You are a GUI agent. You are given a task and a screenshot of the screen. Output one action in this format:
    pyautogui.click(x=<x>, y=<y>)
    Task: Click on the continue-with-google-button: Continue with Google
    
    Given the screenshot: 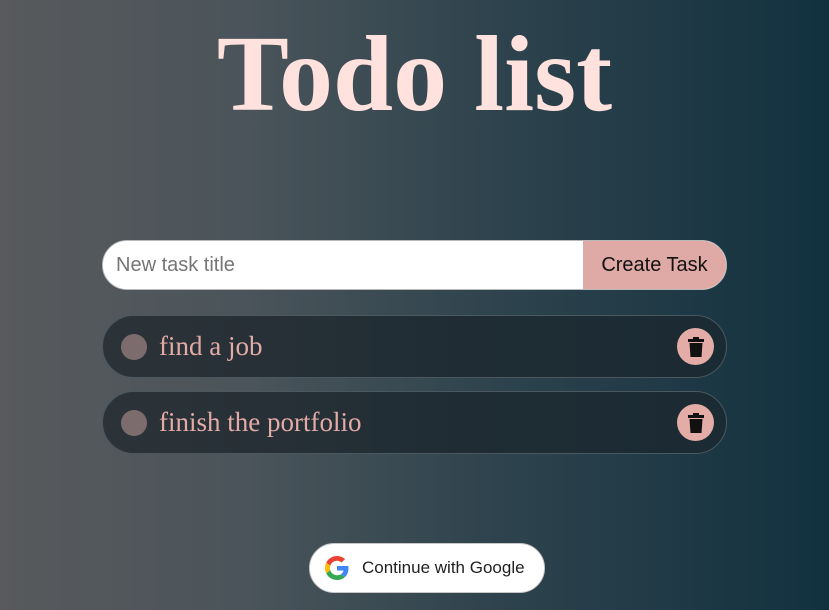 What is the action you would take?
    pyautogui.click(x=427, y=568)
    